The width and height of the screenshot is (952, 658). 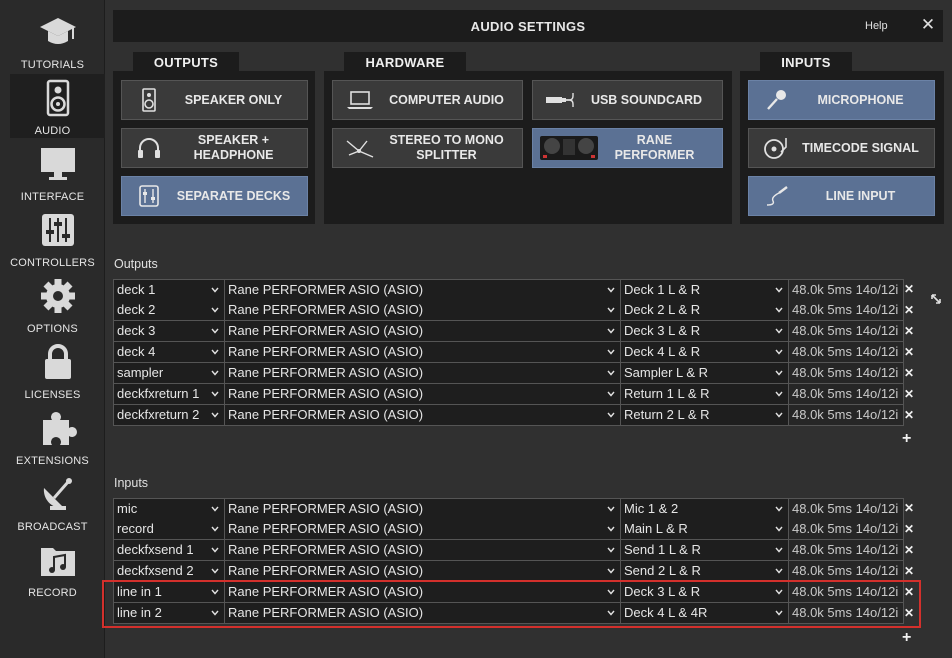 What do you see at coordinates (705, 290) in the screenshot?
I see `channel-mapping-select: Deck 1 L & R` at bounding box center [705, 290].